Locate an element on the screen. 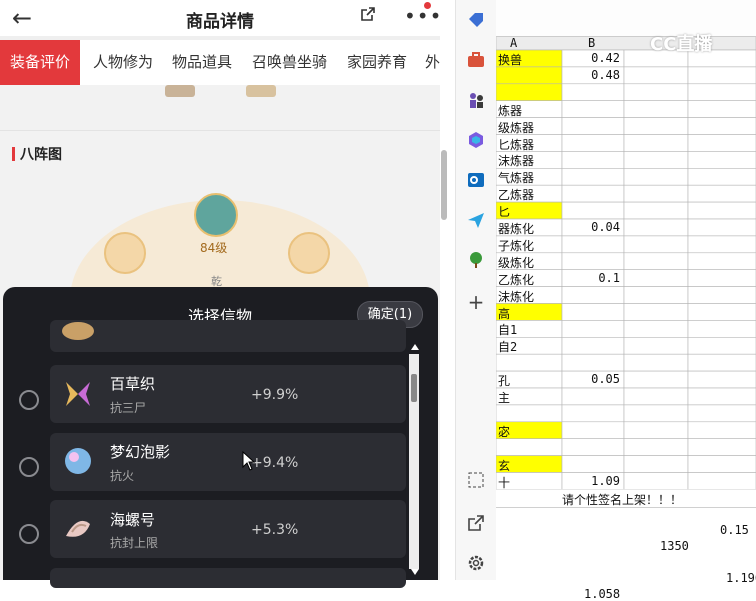 This screenshot has height=601, width=756. sheet-cell-a: 沫炼化 is located at coordinates (529, 296).